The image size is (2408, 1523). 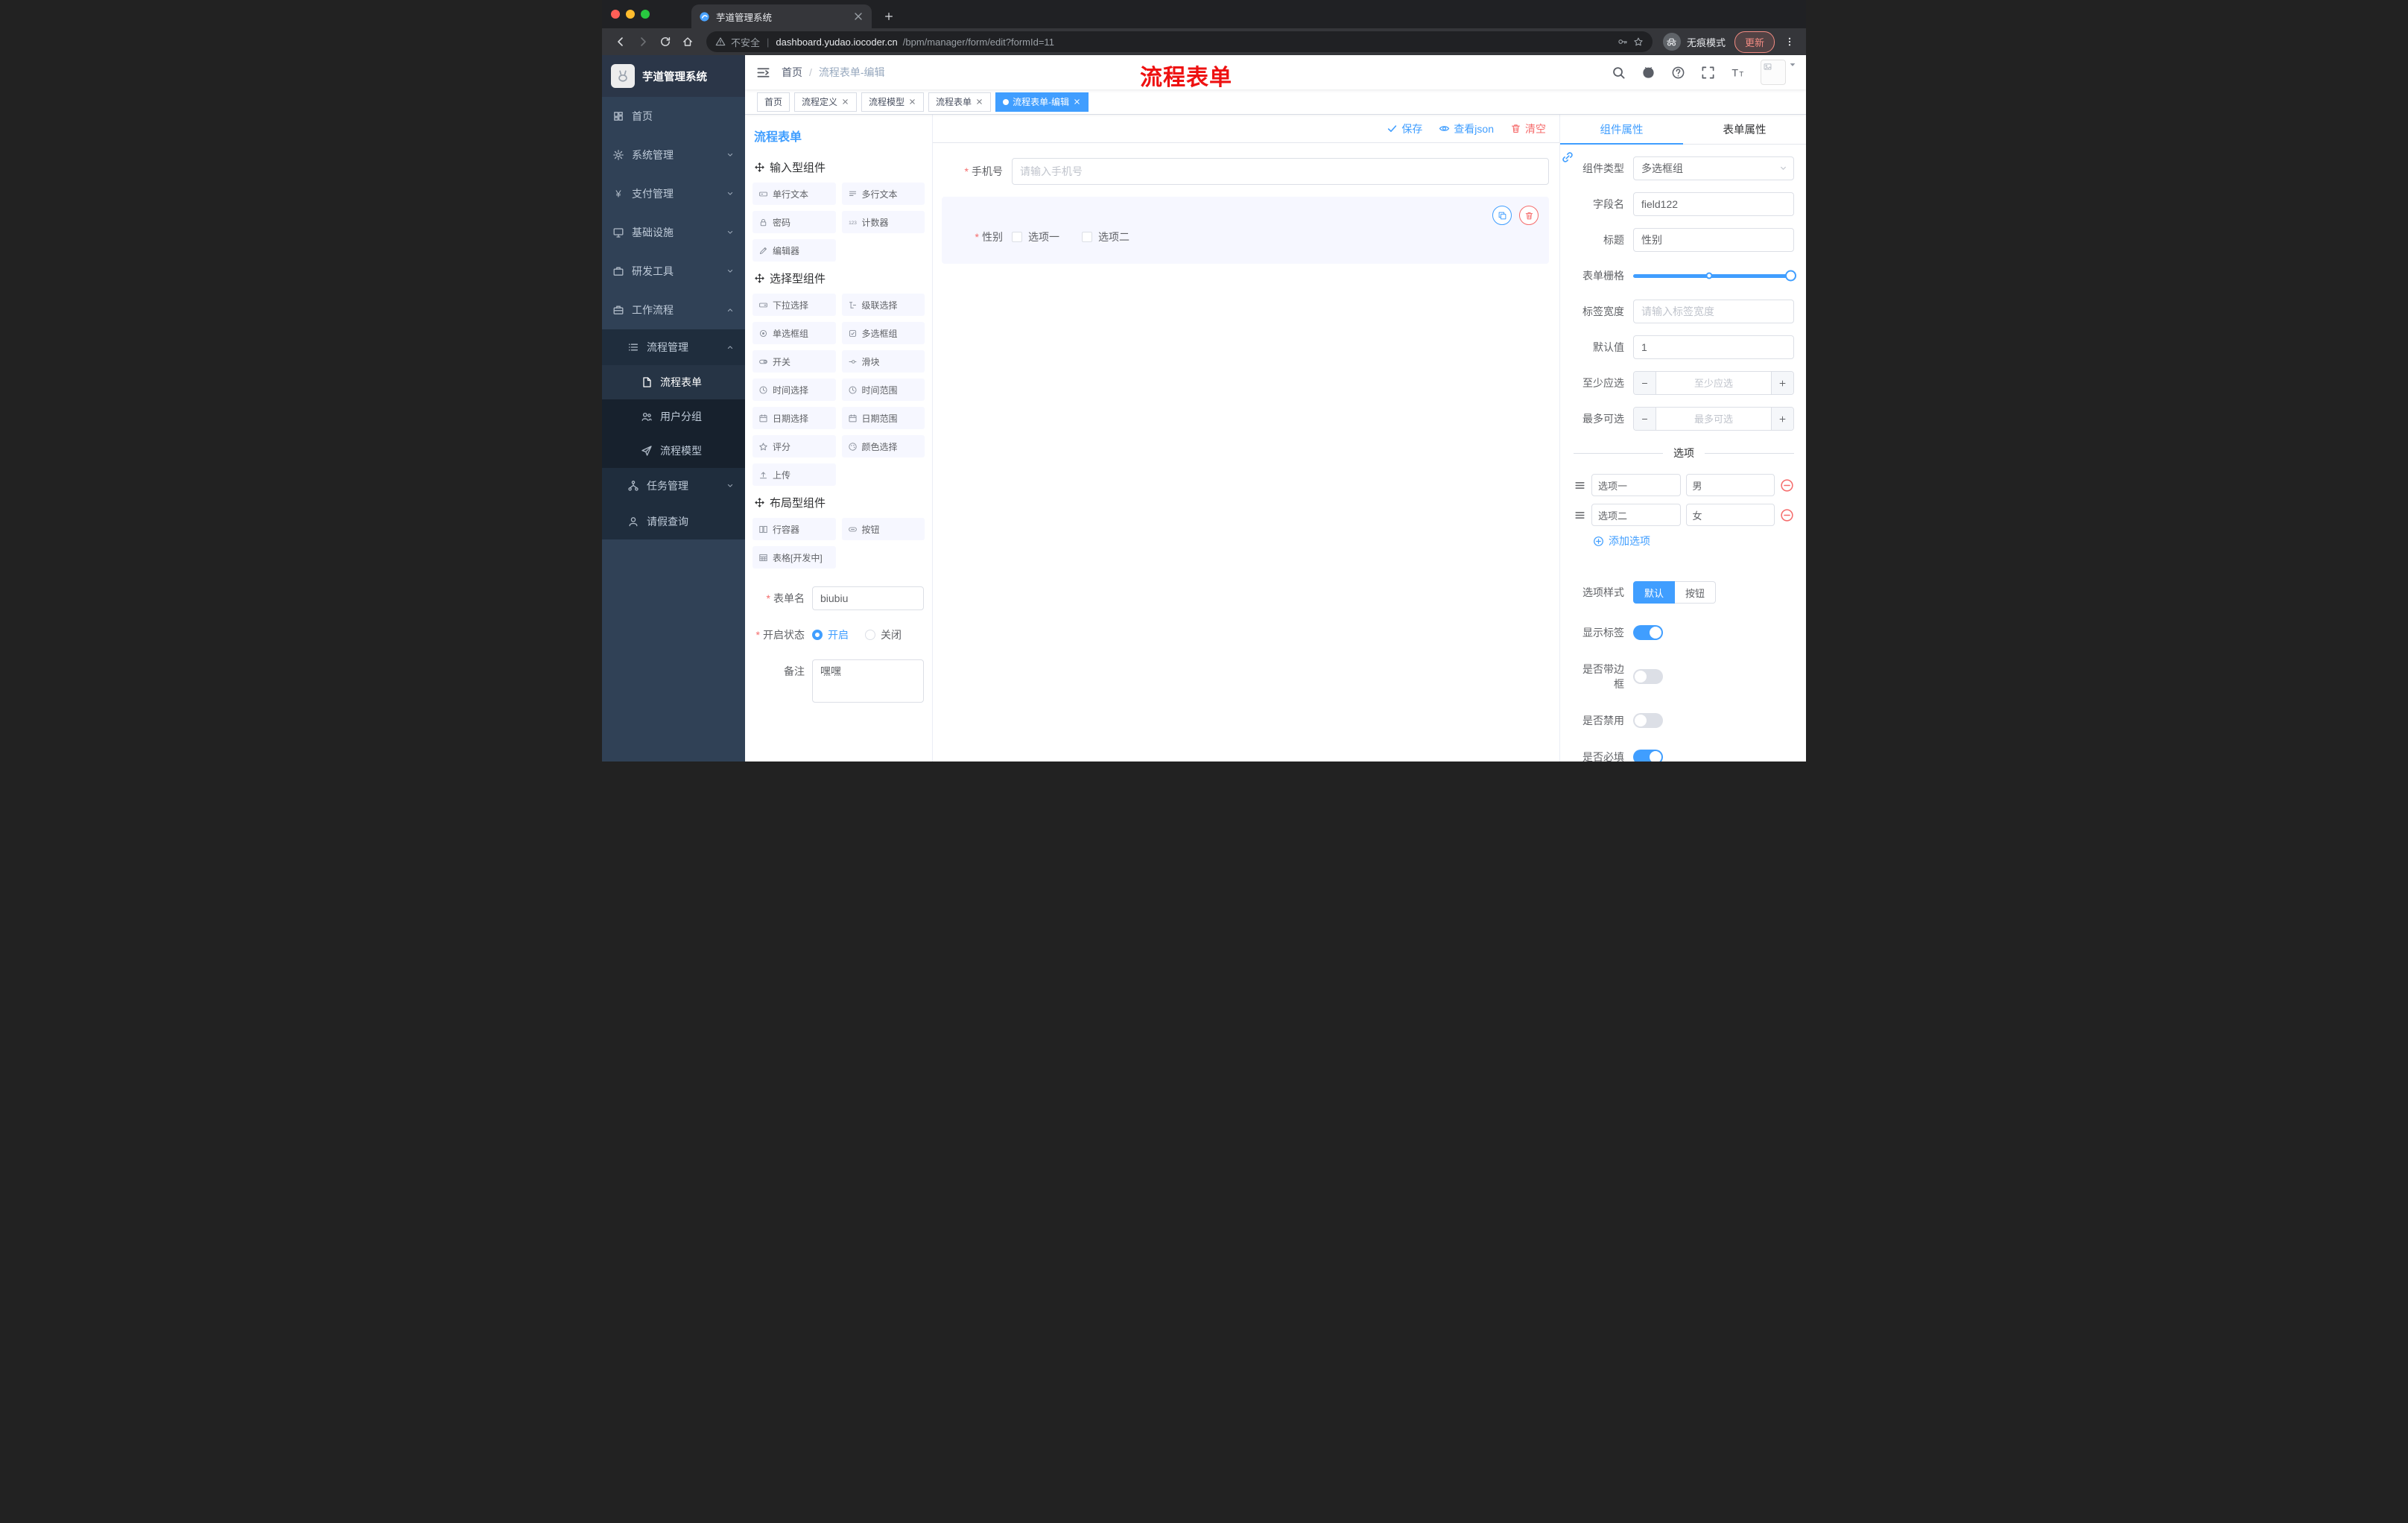 What do you see at coordinates (673, 486) in the screenshot?
I see `sidebar-item-task-management: 任务管理` at bounding box center [673, 486].